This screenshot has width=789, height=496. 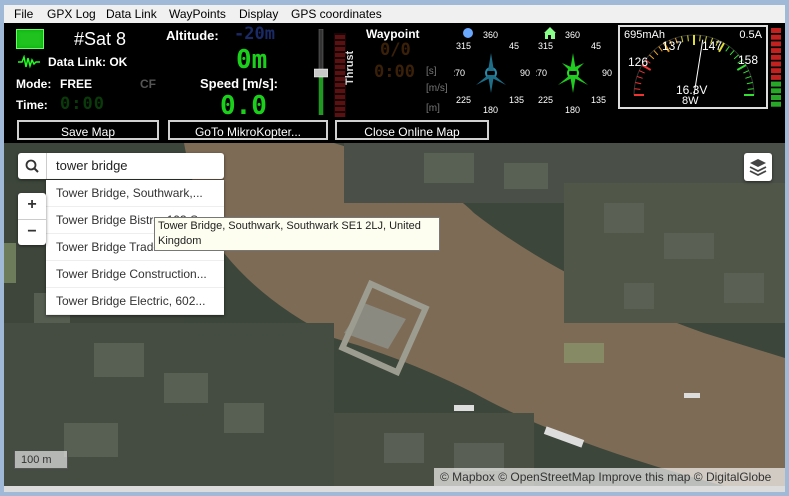 I want to click on home-270: 270, so click(x=541, y=73).